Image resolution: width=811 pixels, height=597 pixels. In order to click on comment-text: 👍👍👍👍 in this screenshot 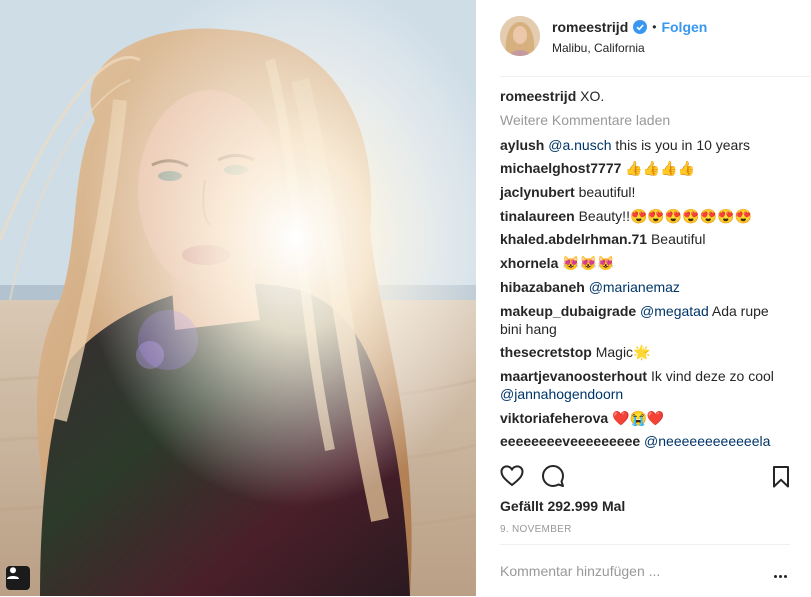, I will do `click(660, 168)`.